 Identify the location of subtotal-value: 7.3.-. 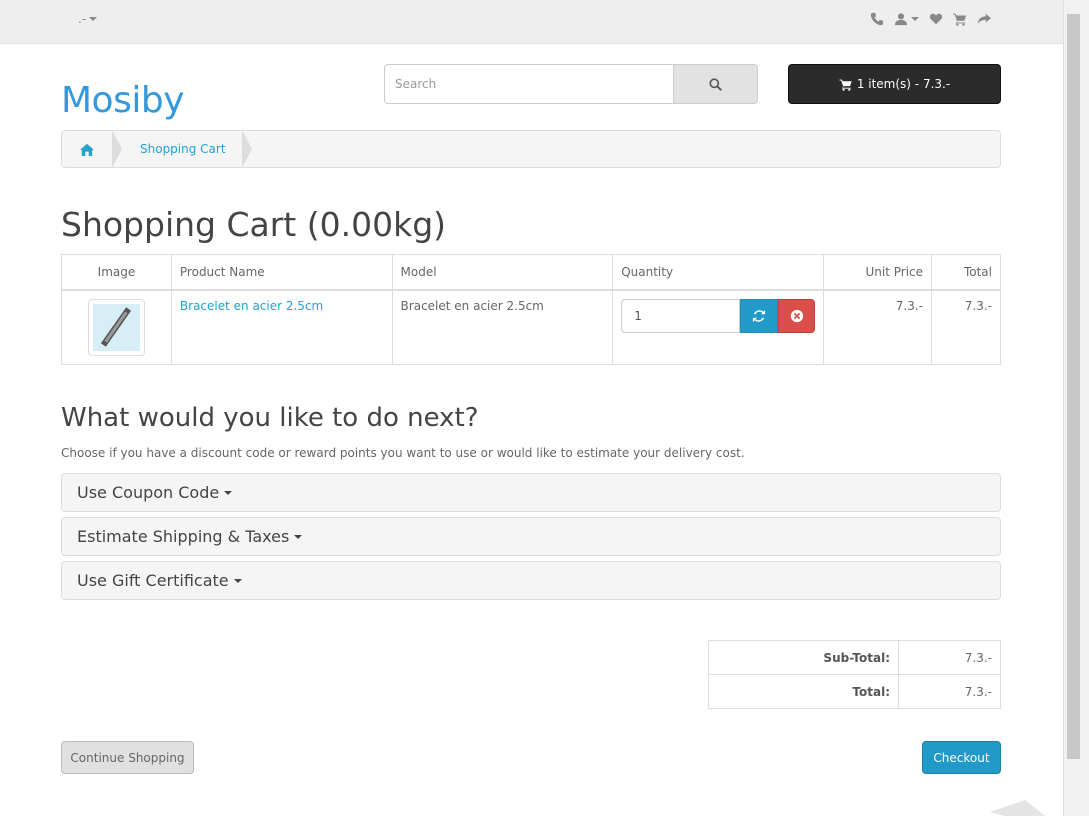
(949, 657).